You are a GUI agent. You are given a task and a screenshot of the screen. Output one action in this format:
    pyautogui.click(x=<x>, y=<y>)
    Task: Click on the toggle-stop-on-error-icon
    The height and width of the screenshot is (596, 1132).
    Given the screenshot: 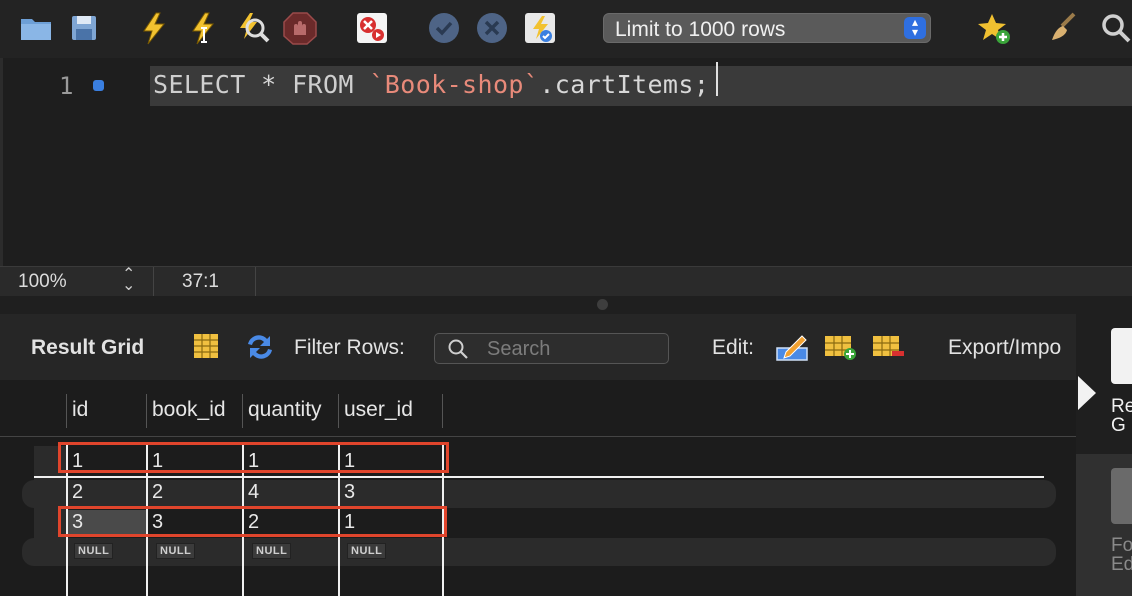 What is the action you would take?
    pyautogui.click(x=372, y=28)
    